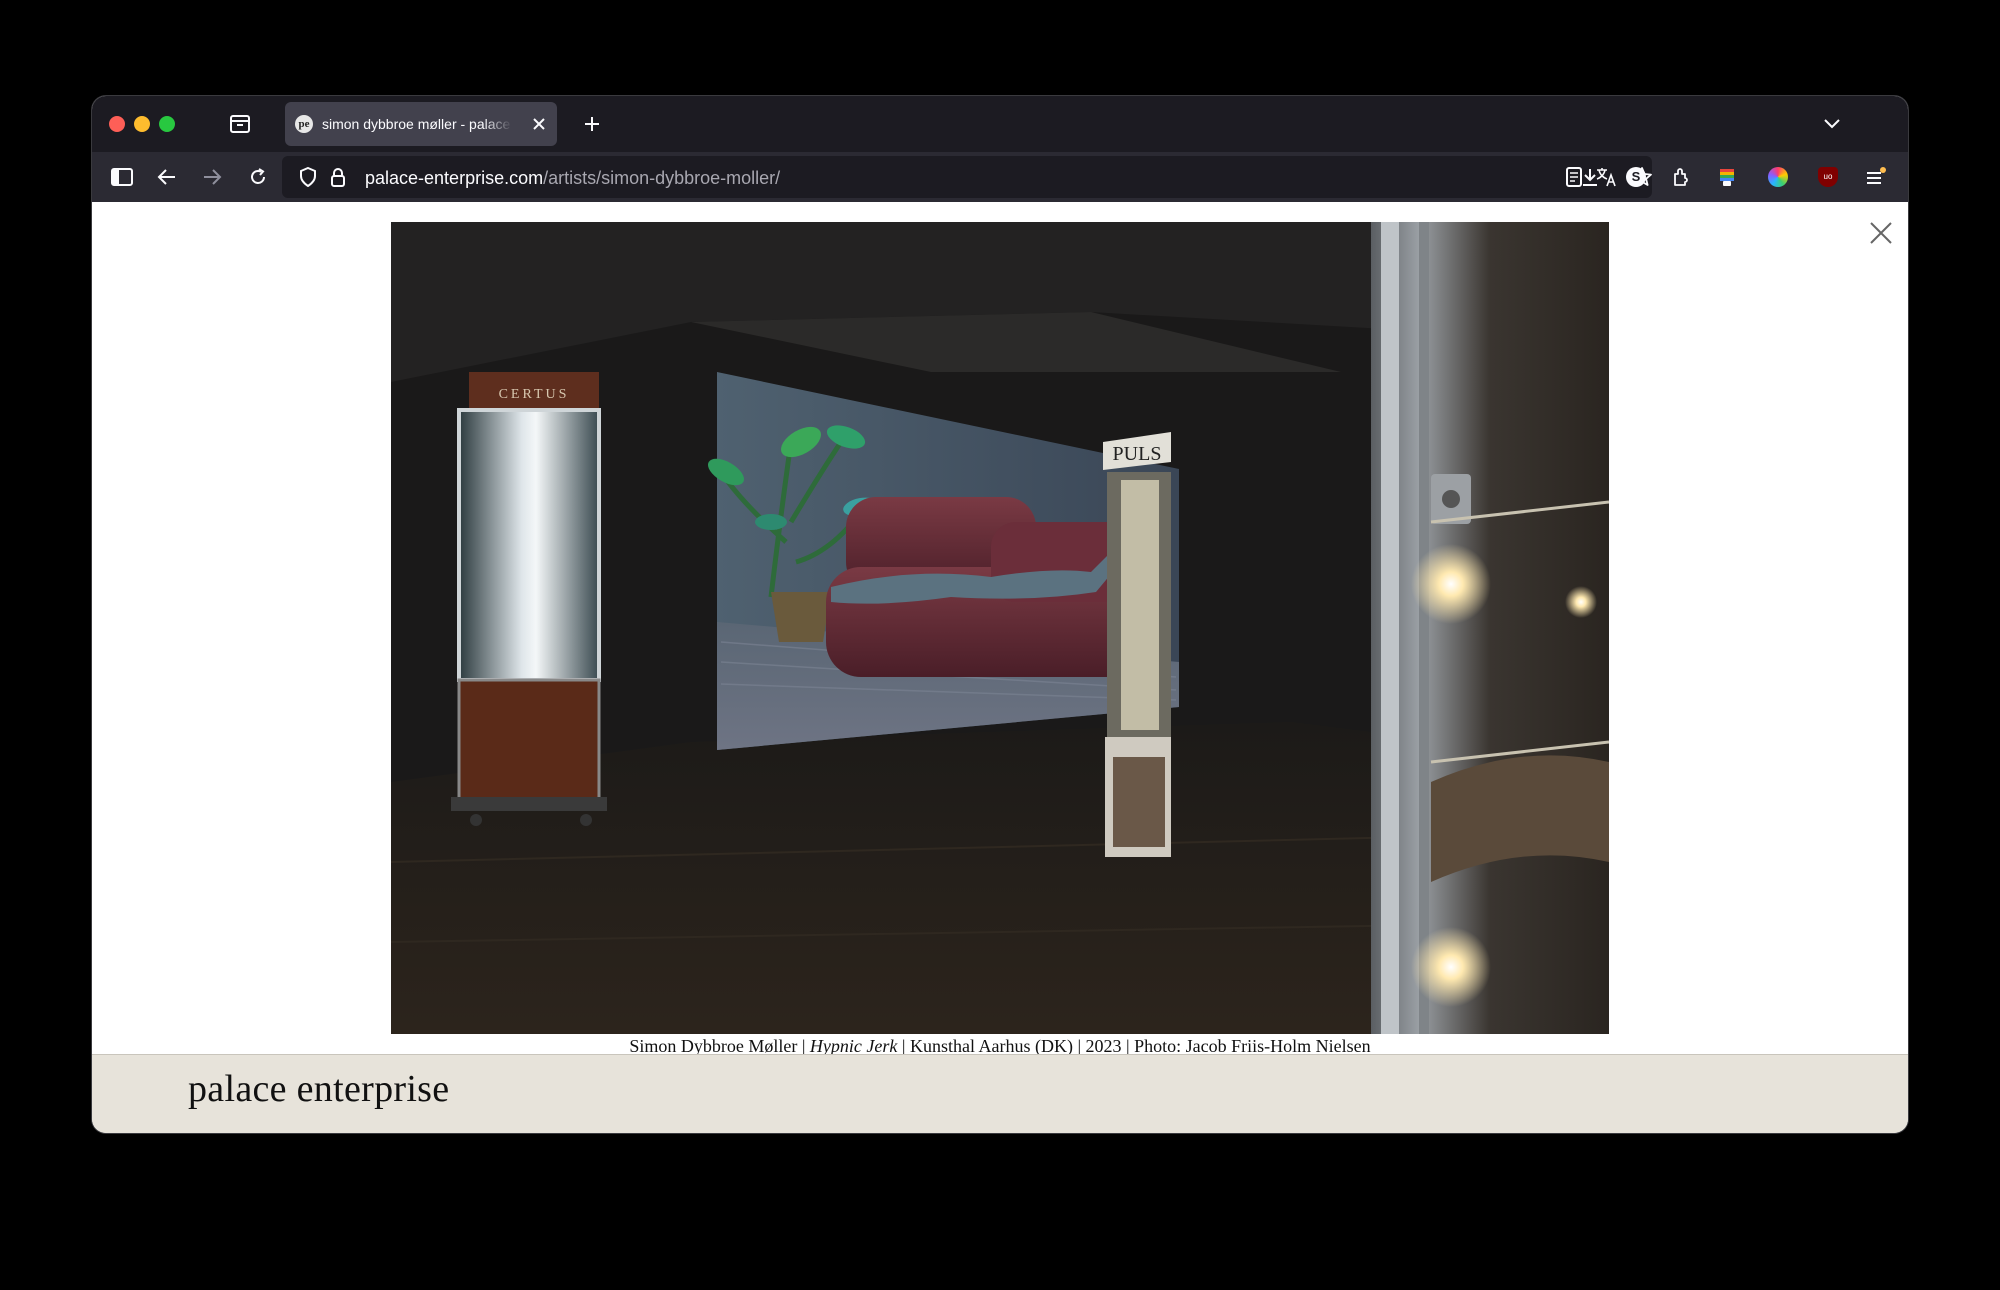  What do you see at coordinates (1727, 177) in the screenshot?
I see `rainbow-extension-icon` at bounding box center [1727, 177].